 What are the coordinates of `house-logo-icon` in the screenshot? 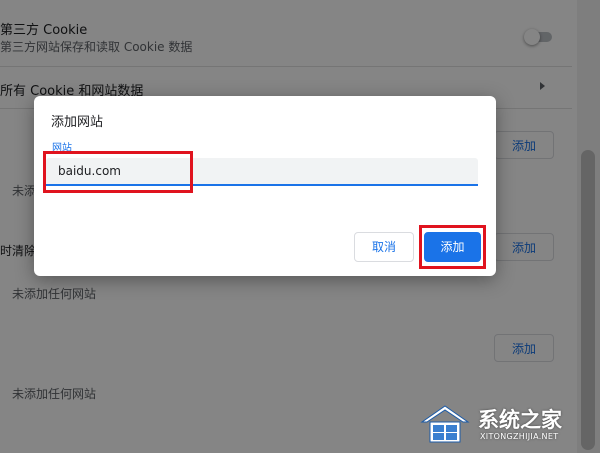 It's located at (445, 424).